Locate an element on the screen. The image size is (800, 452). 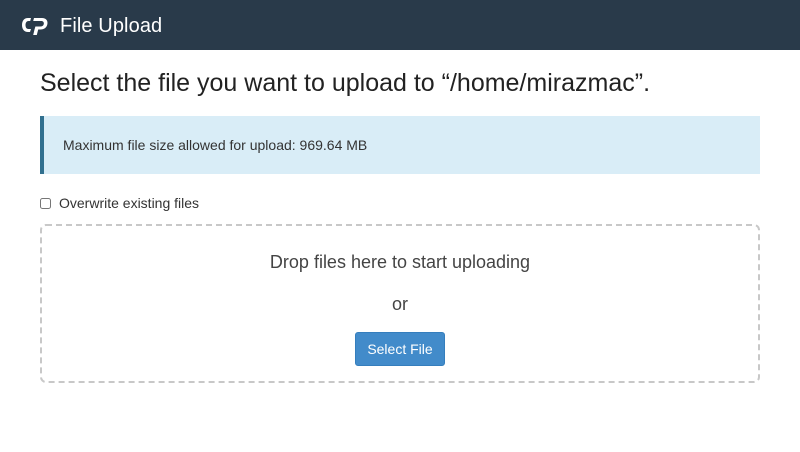
select-file-button: Select File is located at coordinates (400, 349).